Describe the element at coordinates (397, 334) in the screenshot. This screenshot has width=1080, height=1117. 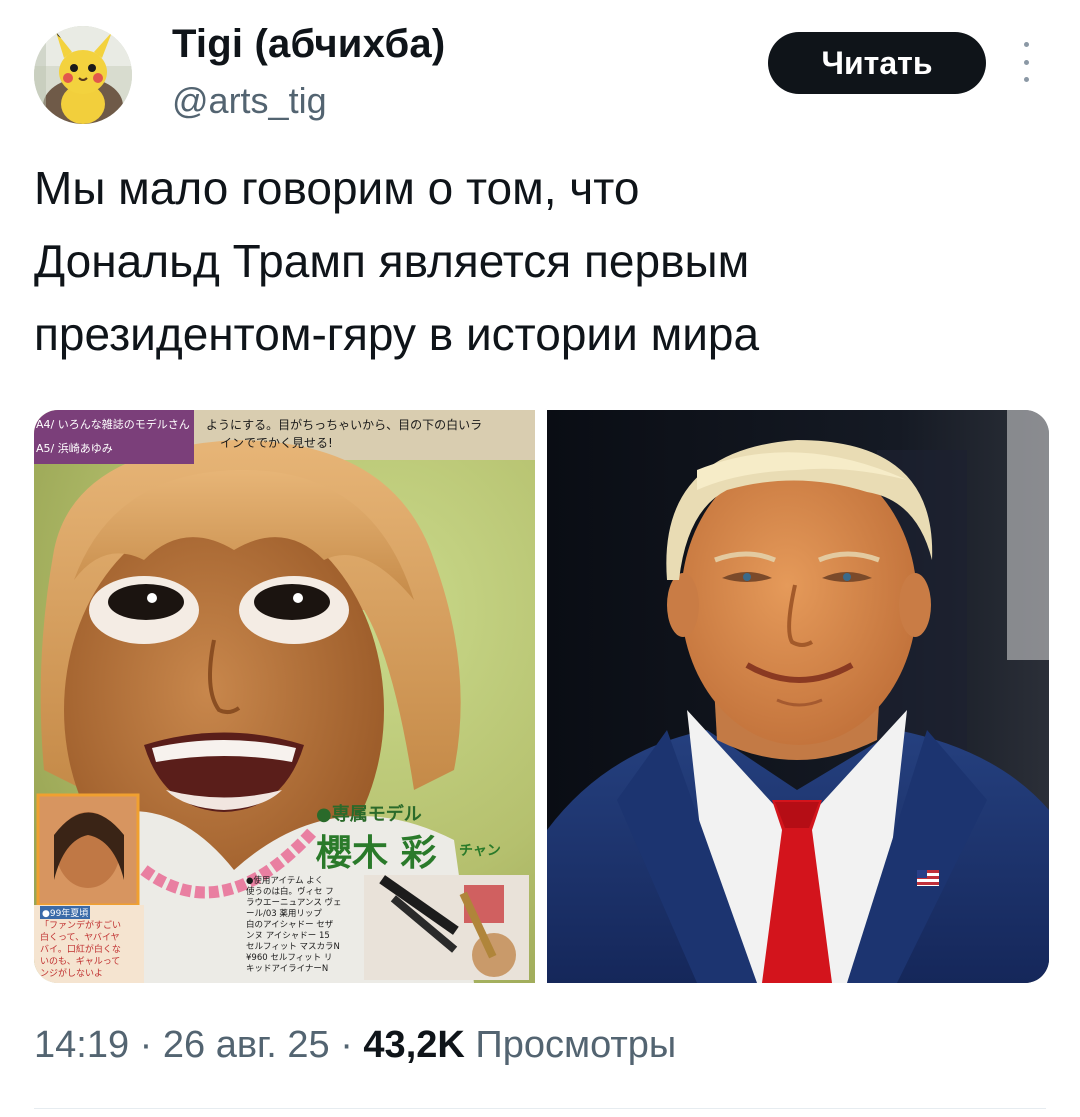
I see `tweet-text-line: президентом-гяру в истории мира` at that location.